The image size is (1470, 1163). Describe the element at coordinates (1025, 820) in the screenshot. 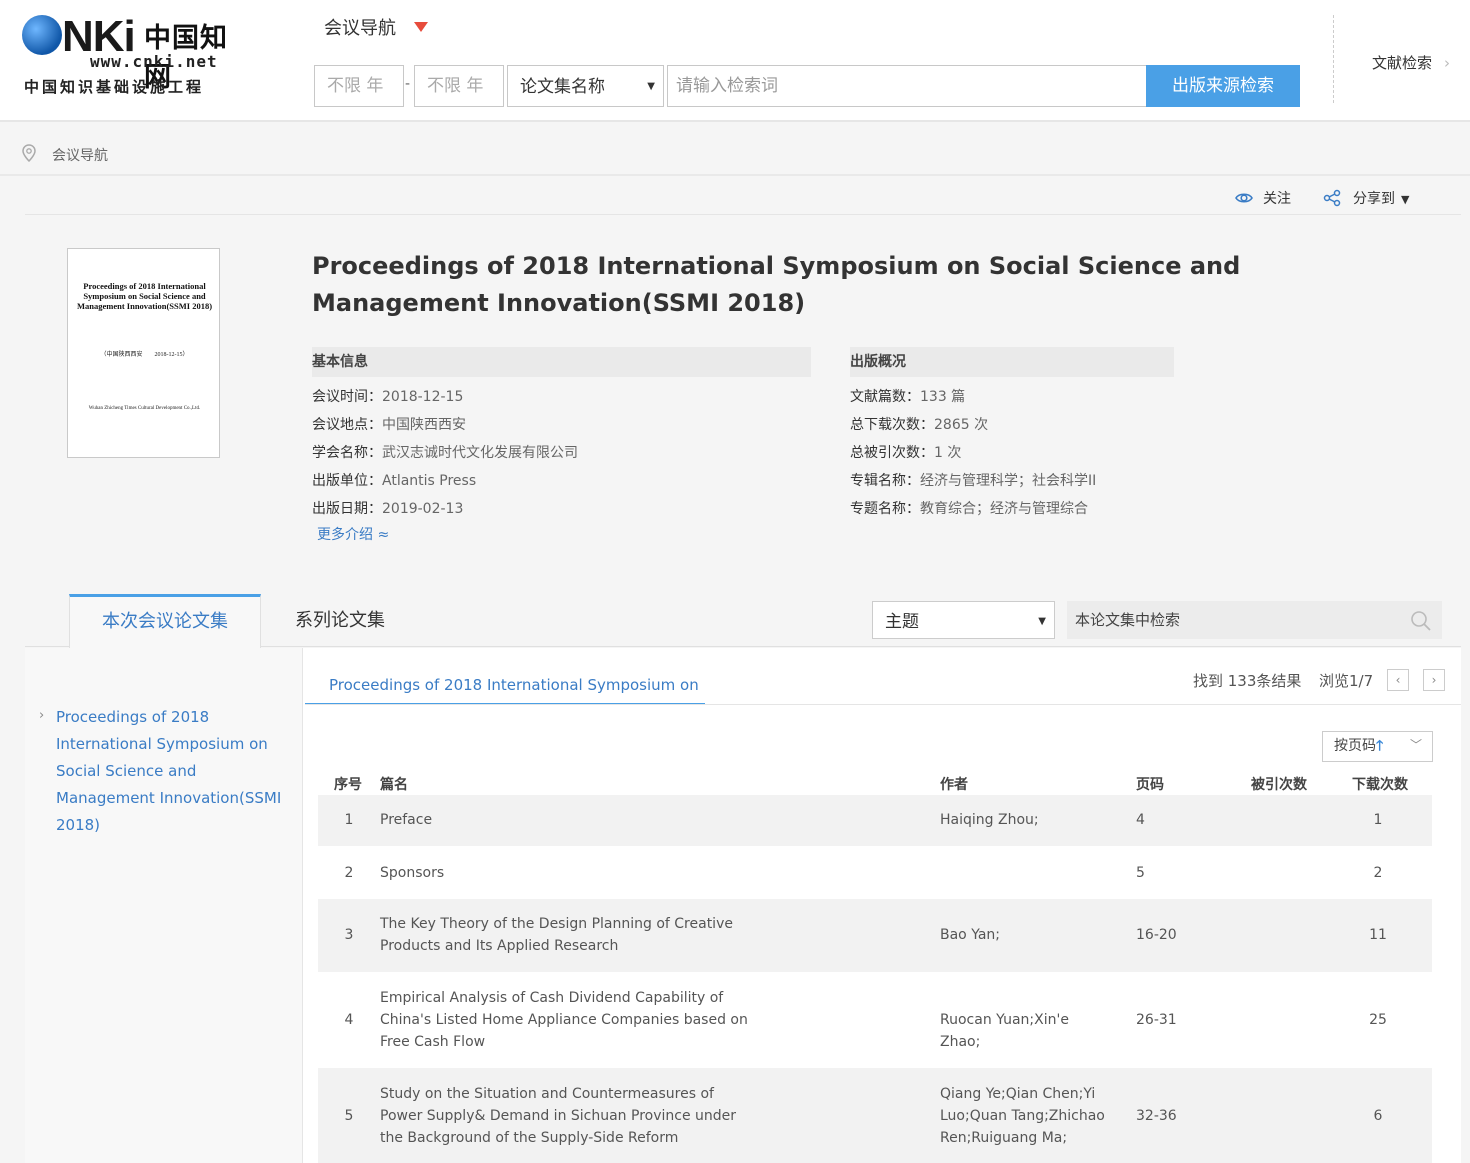

I see `row-authors: Haiqing Zhou;` at that location.